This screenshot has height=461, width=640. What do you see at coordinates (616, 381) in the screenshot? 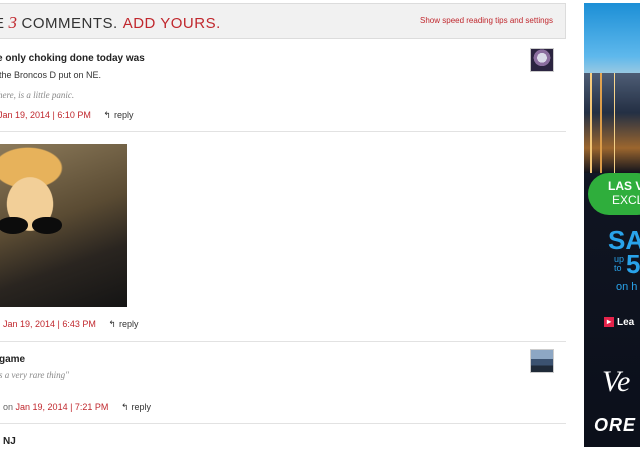
I see `ad-script-logo: Ve` at bounding box center [616, 381].